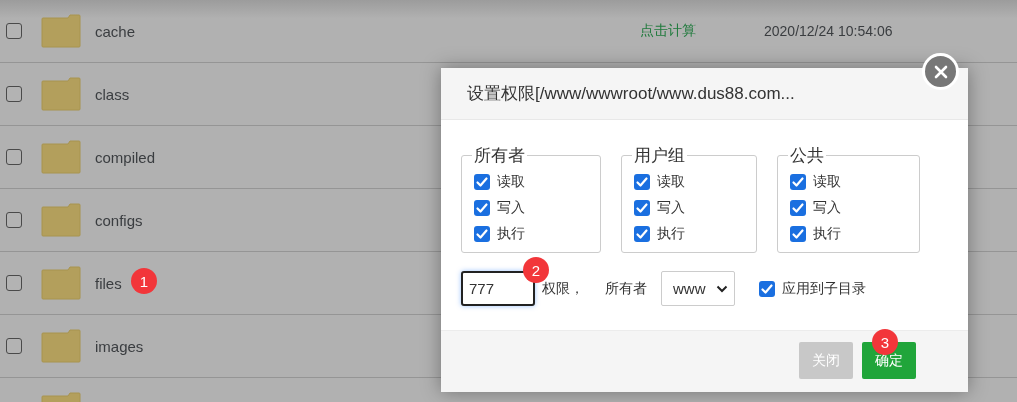 The width and height of the screenshot is (1017, 402). Describe the element at coordinates (698, 288) in the screenshot. I see `owner-select: www` at that location.